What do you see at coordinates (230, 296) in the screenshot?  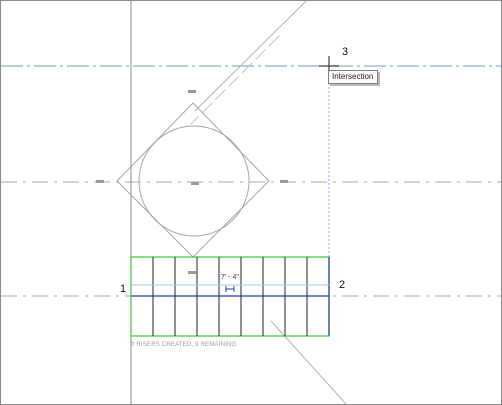 I see `stair-sketch` at bounding box center [230, 296].